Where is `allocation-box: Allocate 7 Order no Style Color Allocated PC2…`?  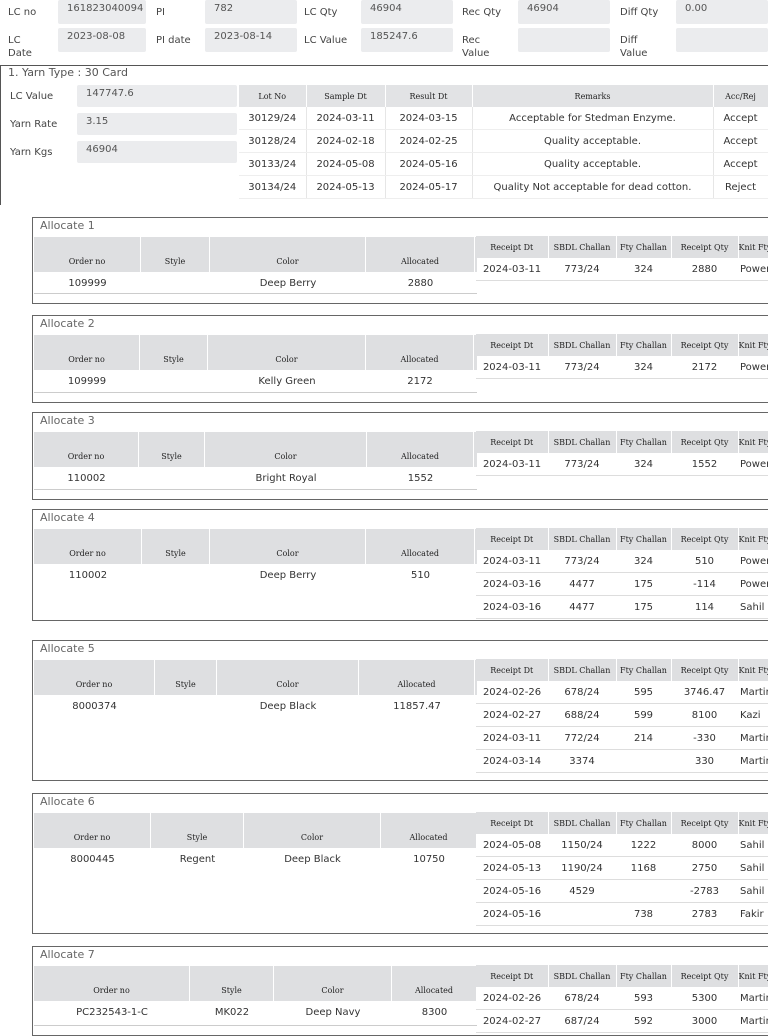
allocation-box: Allocate 7 Order no Style Color Allocated PC2… is located at coordinates (400, 991).